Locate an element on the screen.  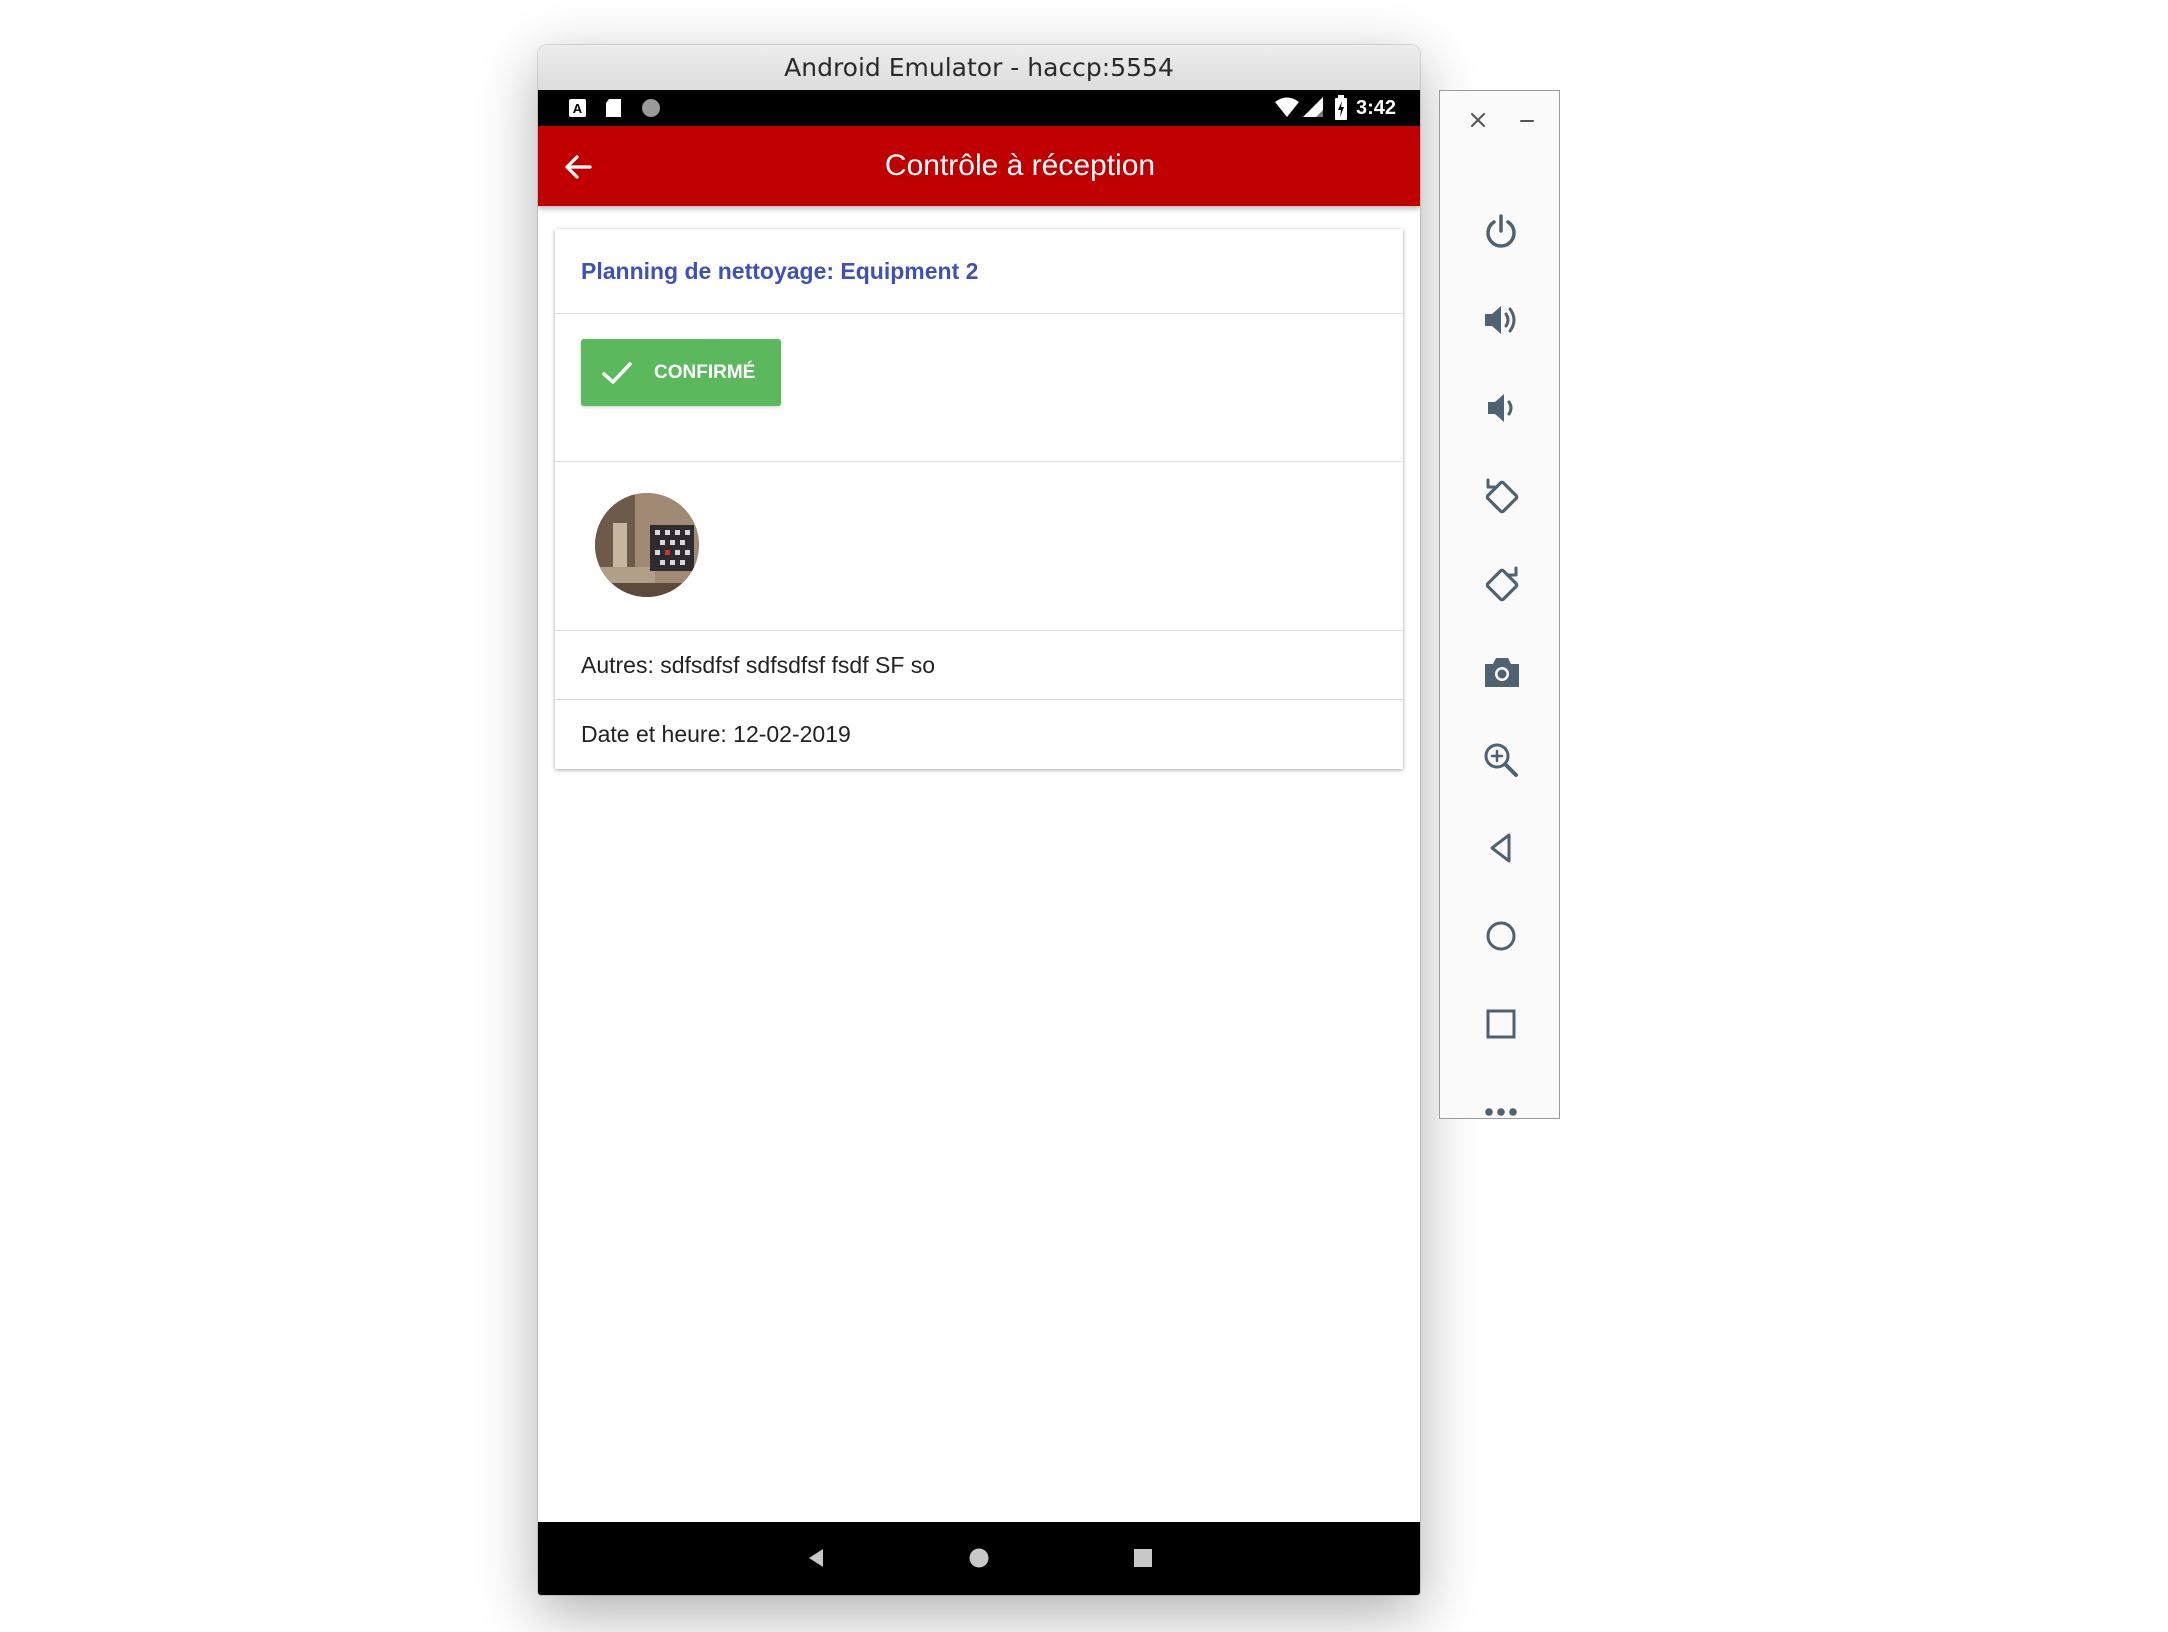
overview-button is located at coordinates (1500, 1023).